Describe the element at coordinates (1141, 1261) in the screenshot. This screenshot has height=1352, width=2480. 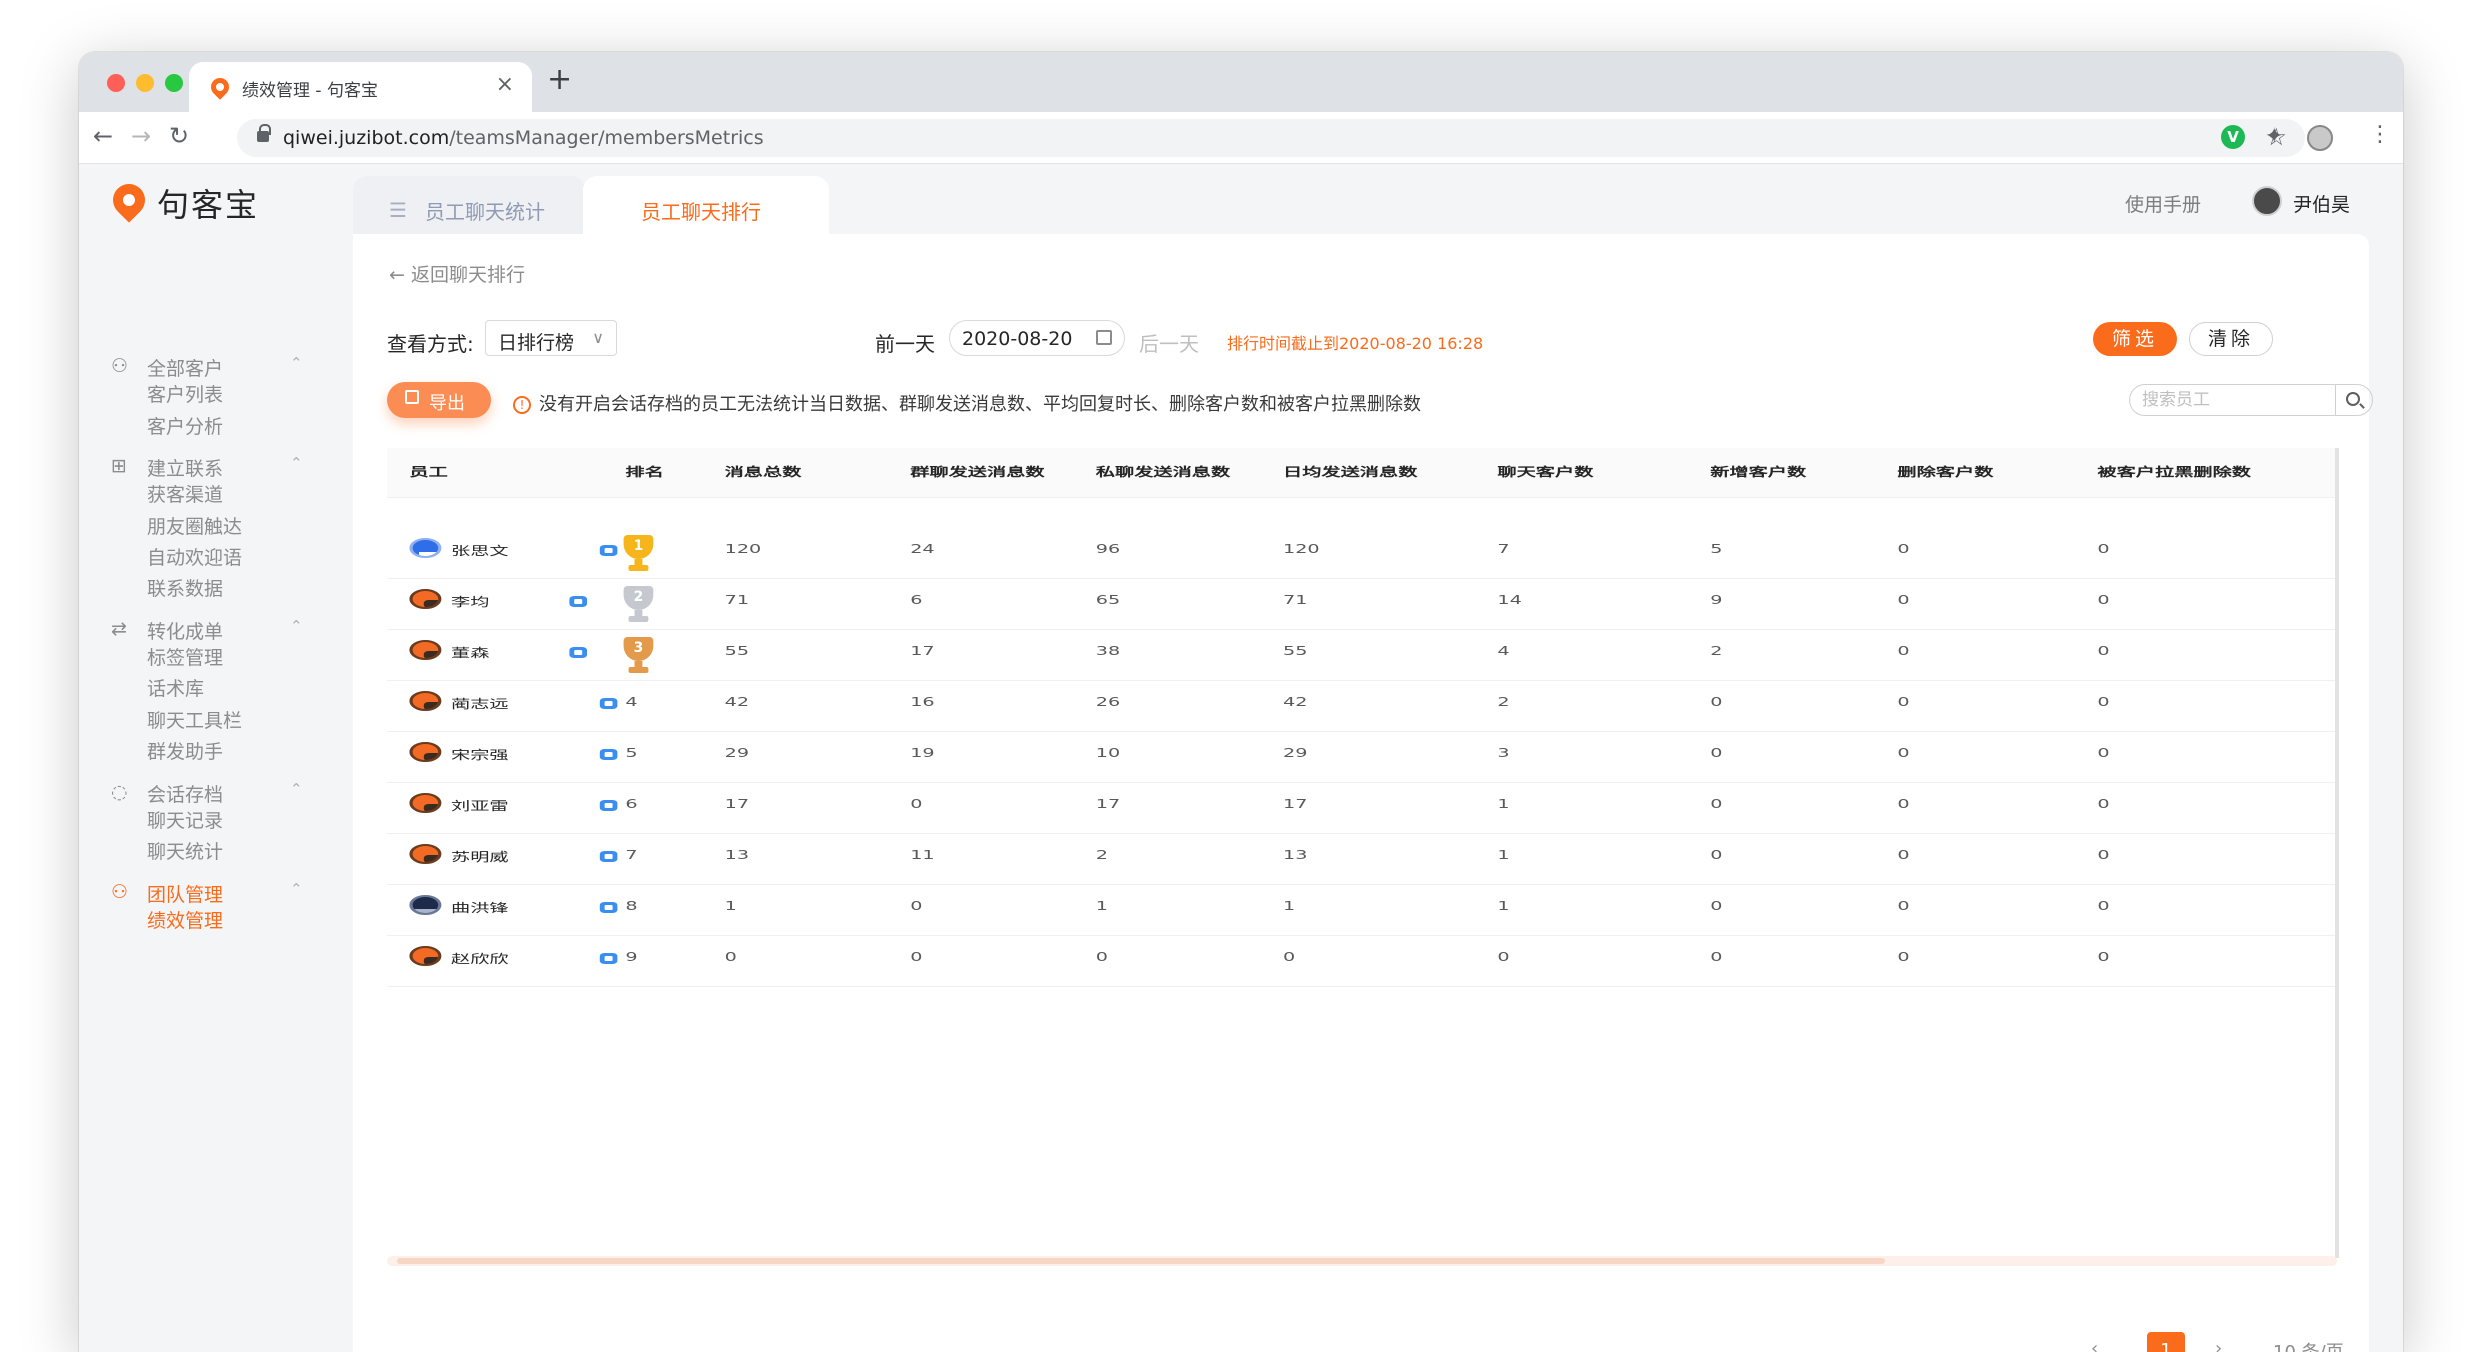
I see `scrollbar-thumb` at that location.